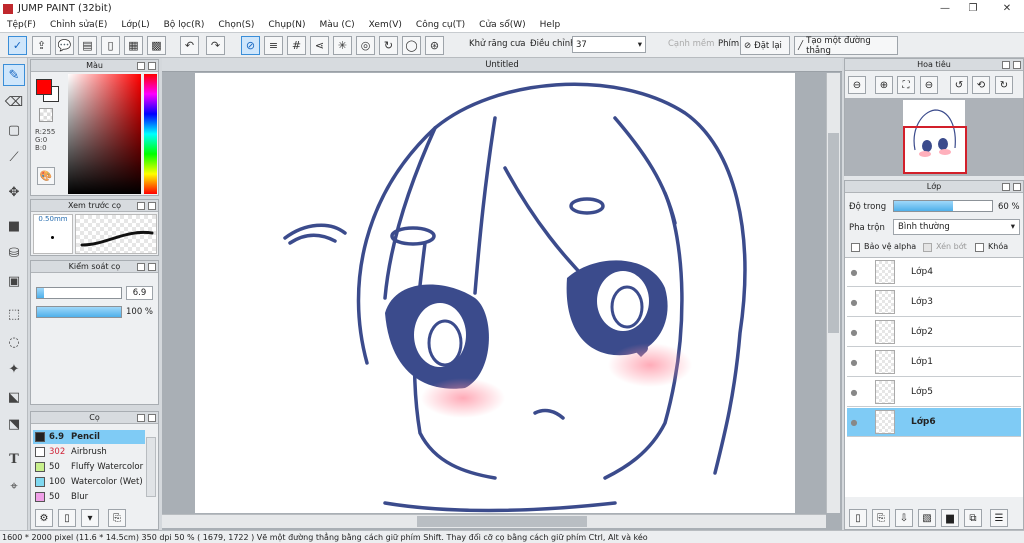 This screenshot has height=543, width=1024. Describe the element at coordinates (934, 392) in the screenshot. I see `layer-row: ● Lớp5` at that location.